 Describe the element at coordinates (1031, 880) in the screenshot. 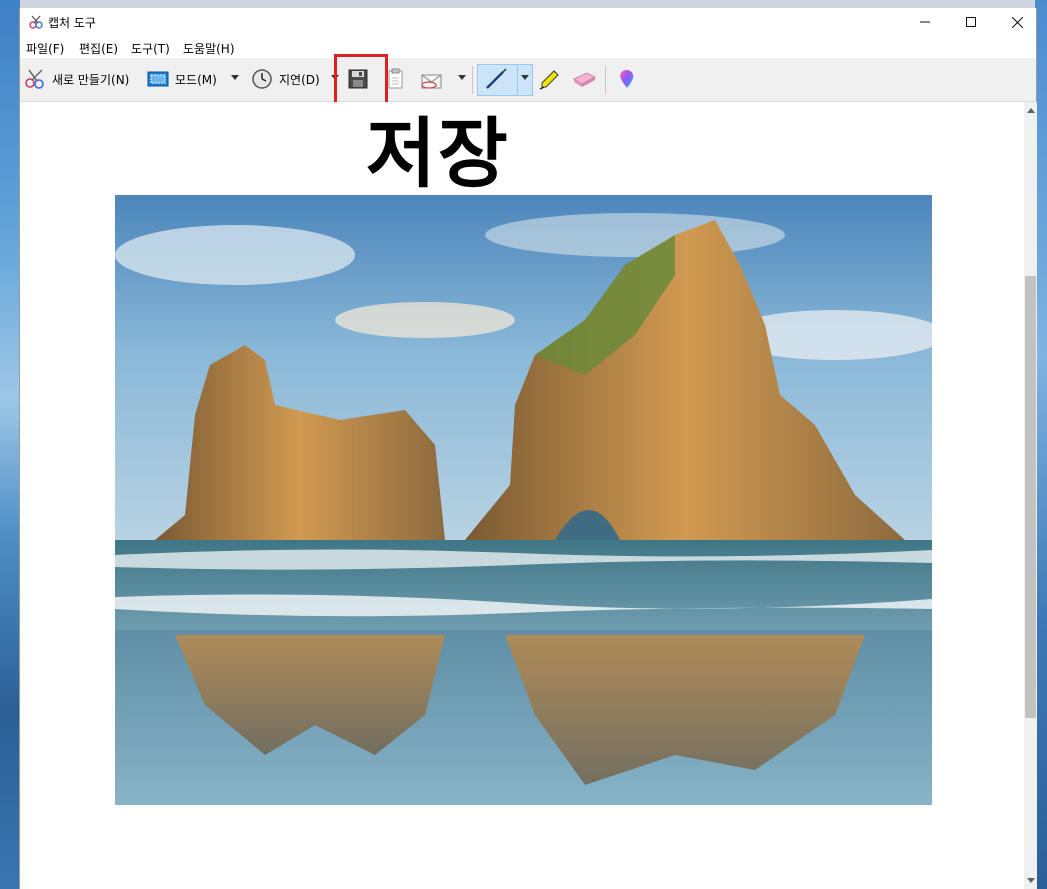

I see `scroll-down-arrow` at that location.